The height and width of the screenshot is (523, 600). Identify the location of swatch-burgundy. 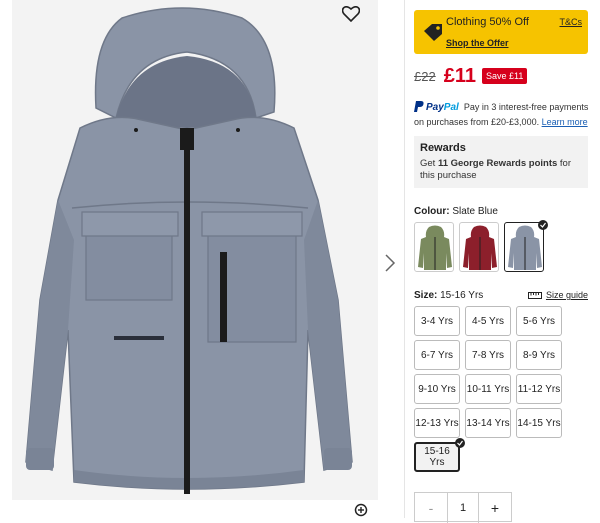
(479, 247).